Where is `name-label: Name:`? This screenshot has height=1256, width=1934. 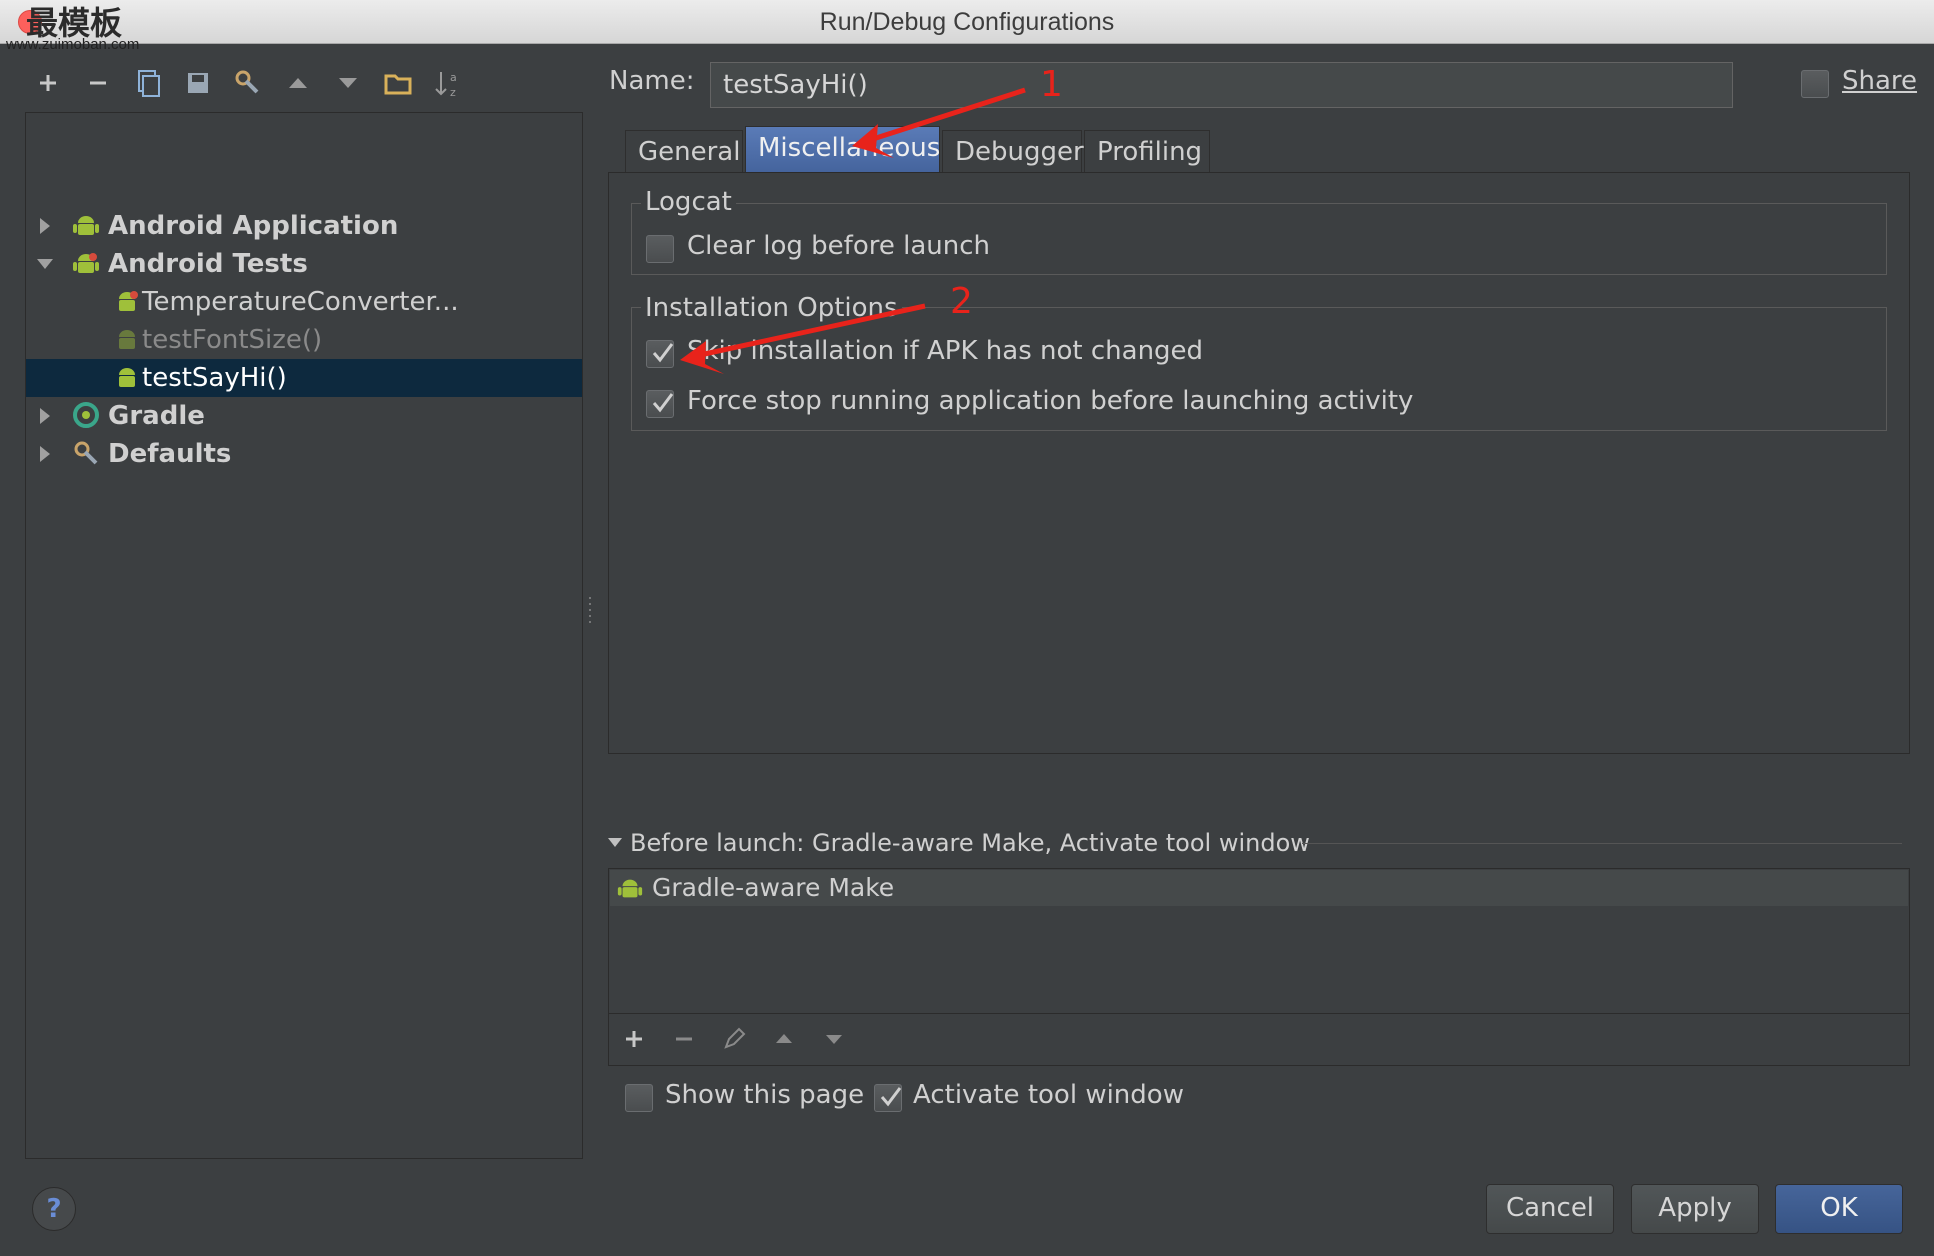 name-label: Name: is located at coordinates (652, 81).